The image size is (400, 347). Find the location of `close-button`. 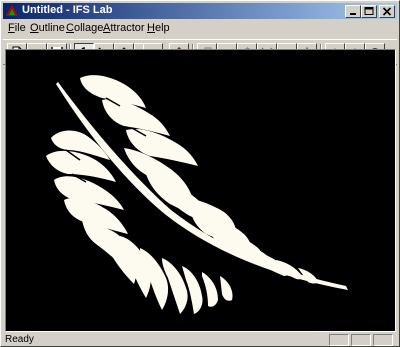

close-button is located at coordinates (387, 11).